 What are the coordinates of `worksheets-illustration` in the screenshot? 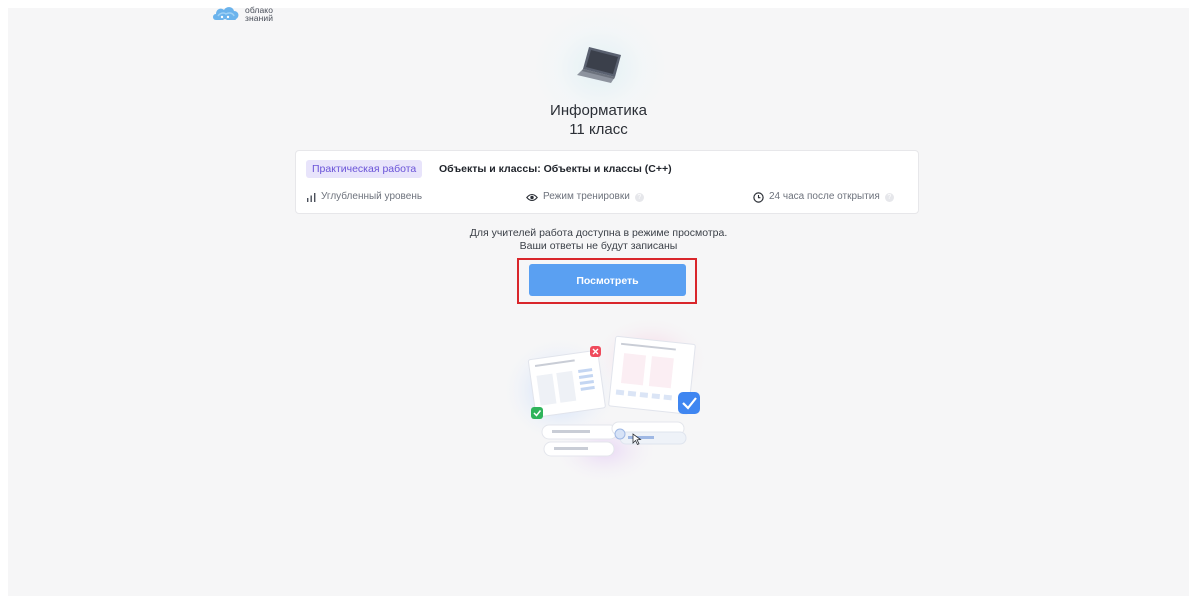 It's located at (605, 402).